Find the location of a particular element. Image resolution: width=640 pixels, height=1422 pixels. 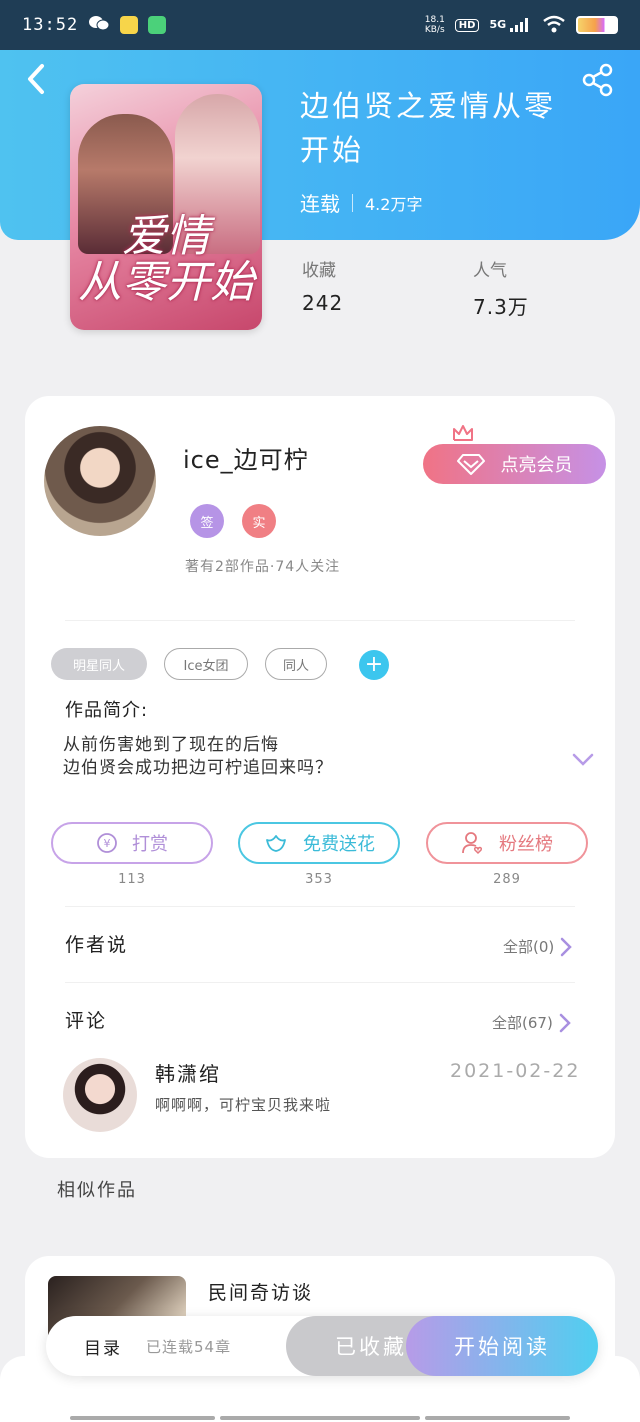

book-status: 连载 is located at coordinates (320, 204).